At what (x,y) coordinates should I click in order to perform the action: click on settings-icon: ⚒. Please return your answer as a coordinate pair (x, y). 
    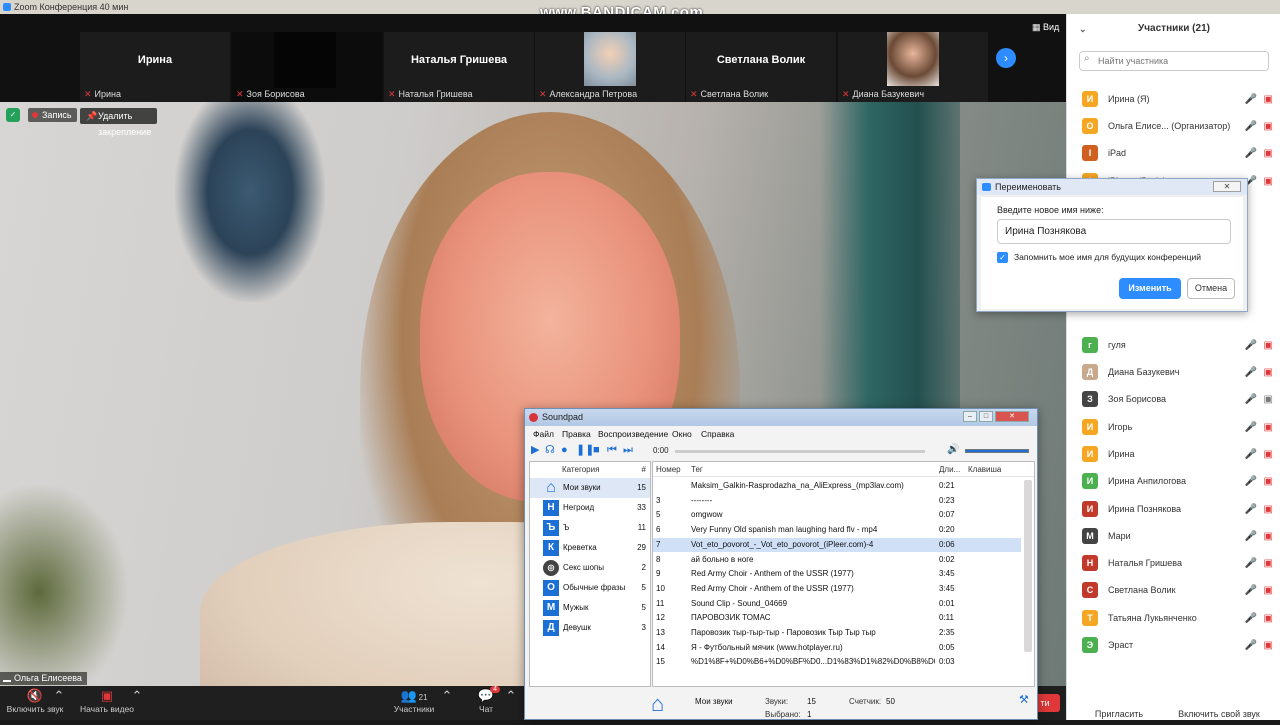
    Looking at the image, I should click on (1024, 699).